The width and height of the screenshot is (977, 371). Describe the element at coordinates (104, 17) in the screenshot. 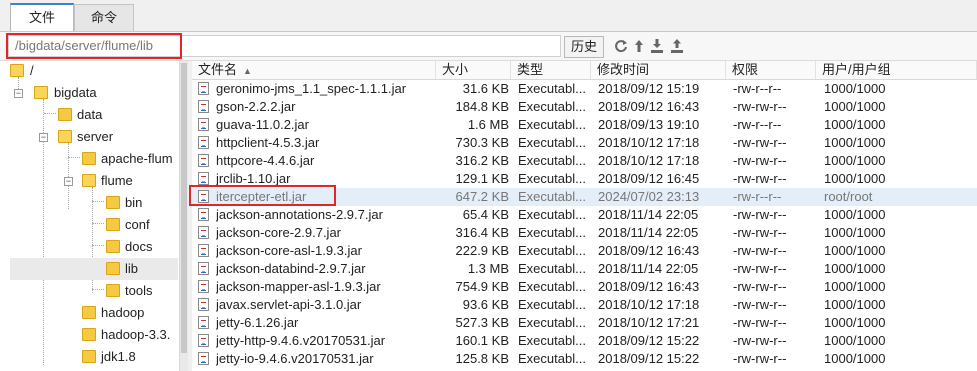

I see `tab-commands: 命令` at that location.